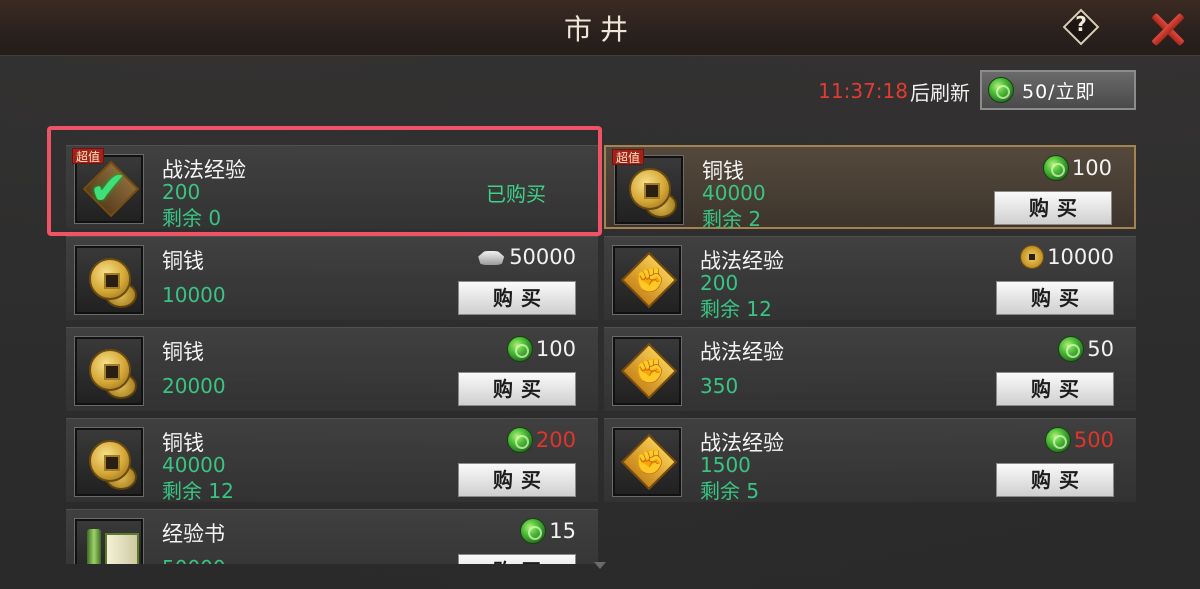 The width and height of the screenshot is (1200, 589). I want to click on item-quantity: 10000, so click(194, 295).